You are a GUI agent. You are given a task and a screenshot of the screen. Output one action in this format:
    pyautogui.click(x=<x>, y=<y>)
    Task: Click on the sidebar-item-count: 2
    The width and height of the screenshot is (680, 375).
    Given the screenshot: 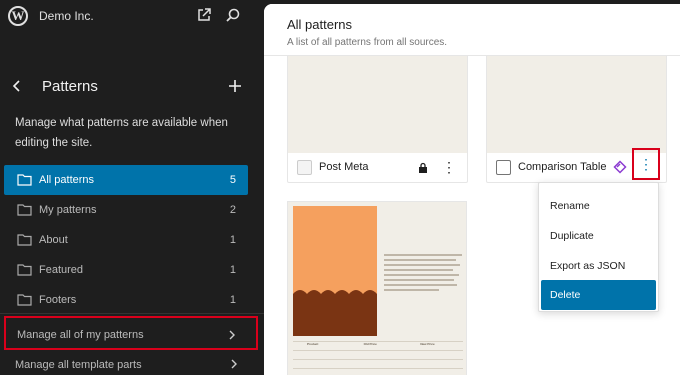 What is the action you would take?
    pyautogui.click(x=232, y=210)
    